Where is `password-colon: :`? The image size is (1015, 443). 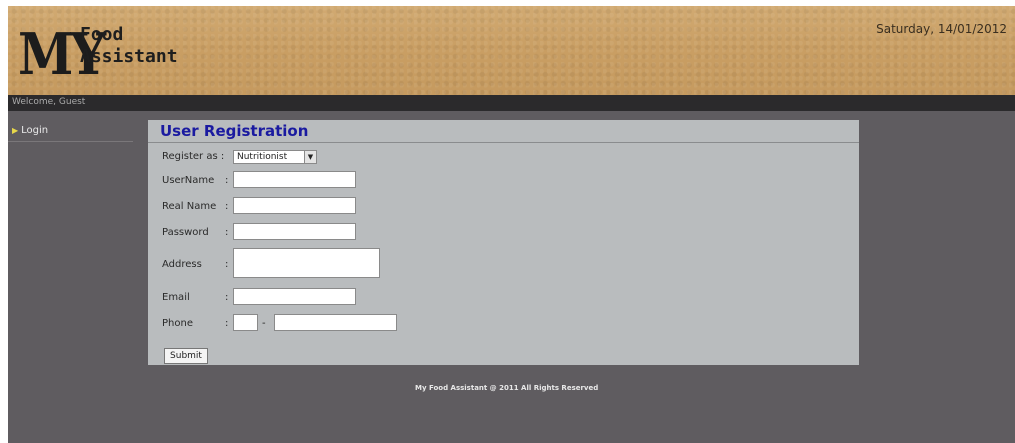
password-colon: : is located at coordinates (227, 232).